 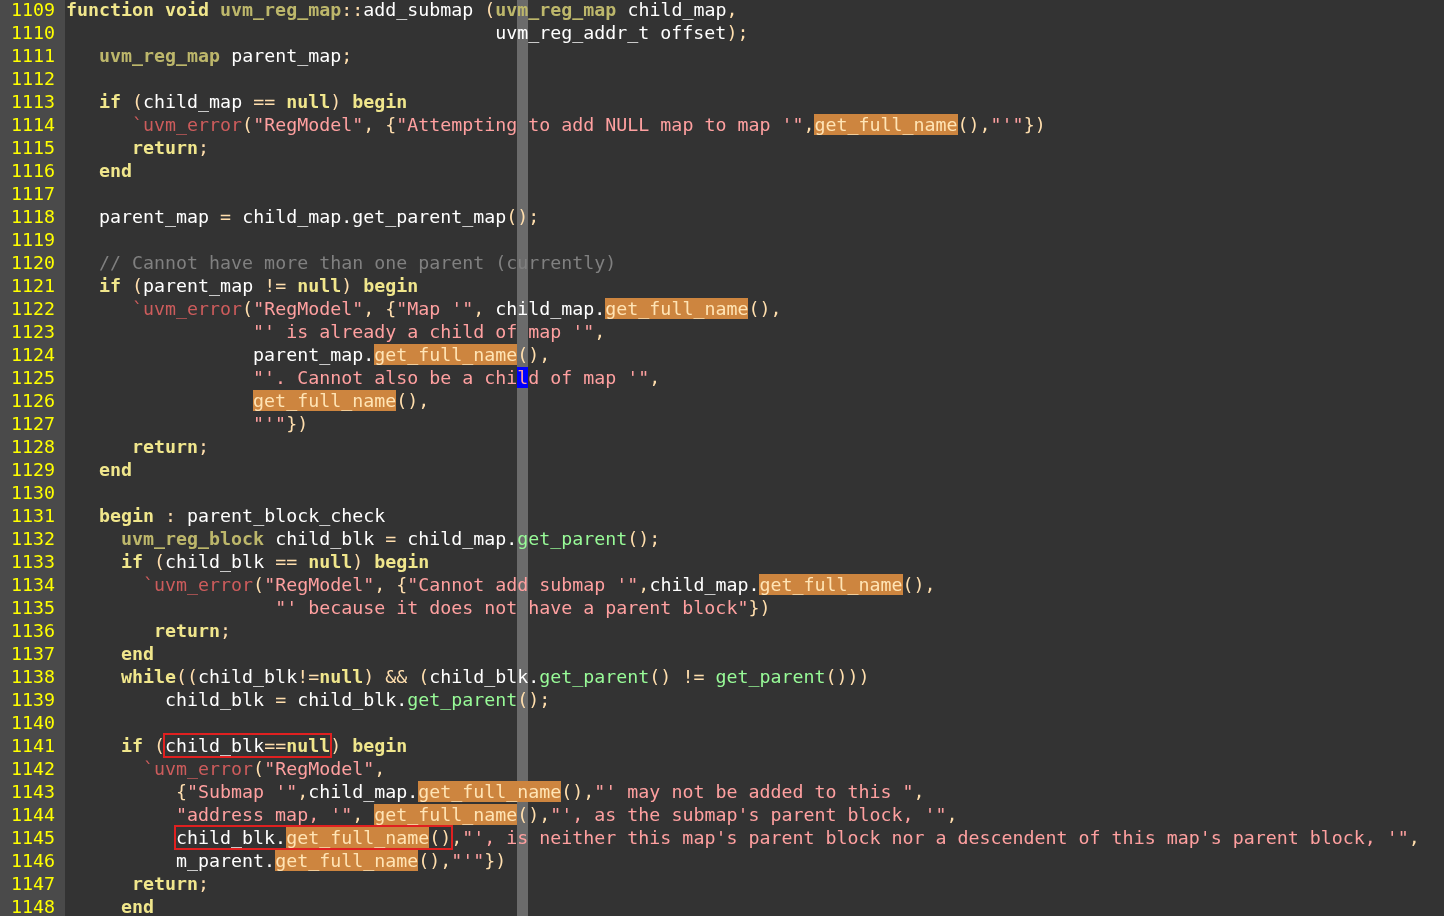 I want to click on line-number: 1147, so click(x=32, y=883).